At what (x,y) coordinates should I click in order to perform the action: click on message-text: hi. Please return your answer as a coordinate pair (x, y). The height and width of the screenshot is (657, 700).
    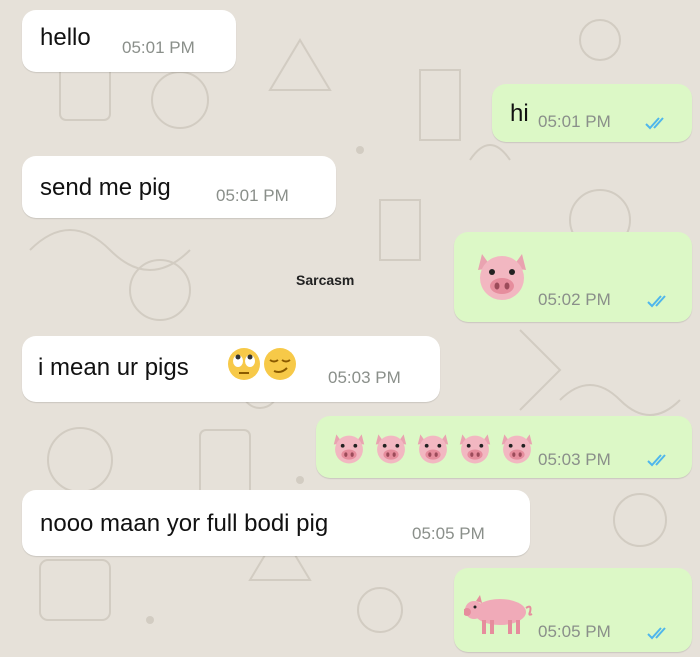
    Looking at the image, I should click on (519, 113).